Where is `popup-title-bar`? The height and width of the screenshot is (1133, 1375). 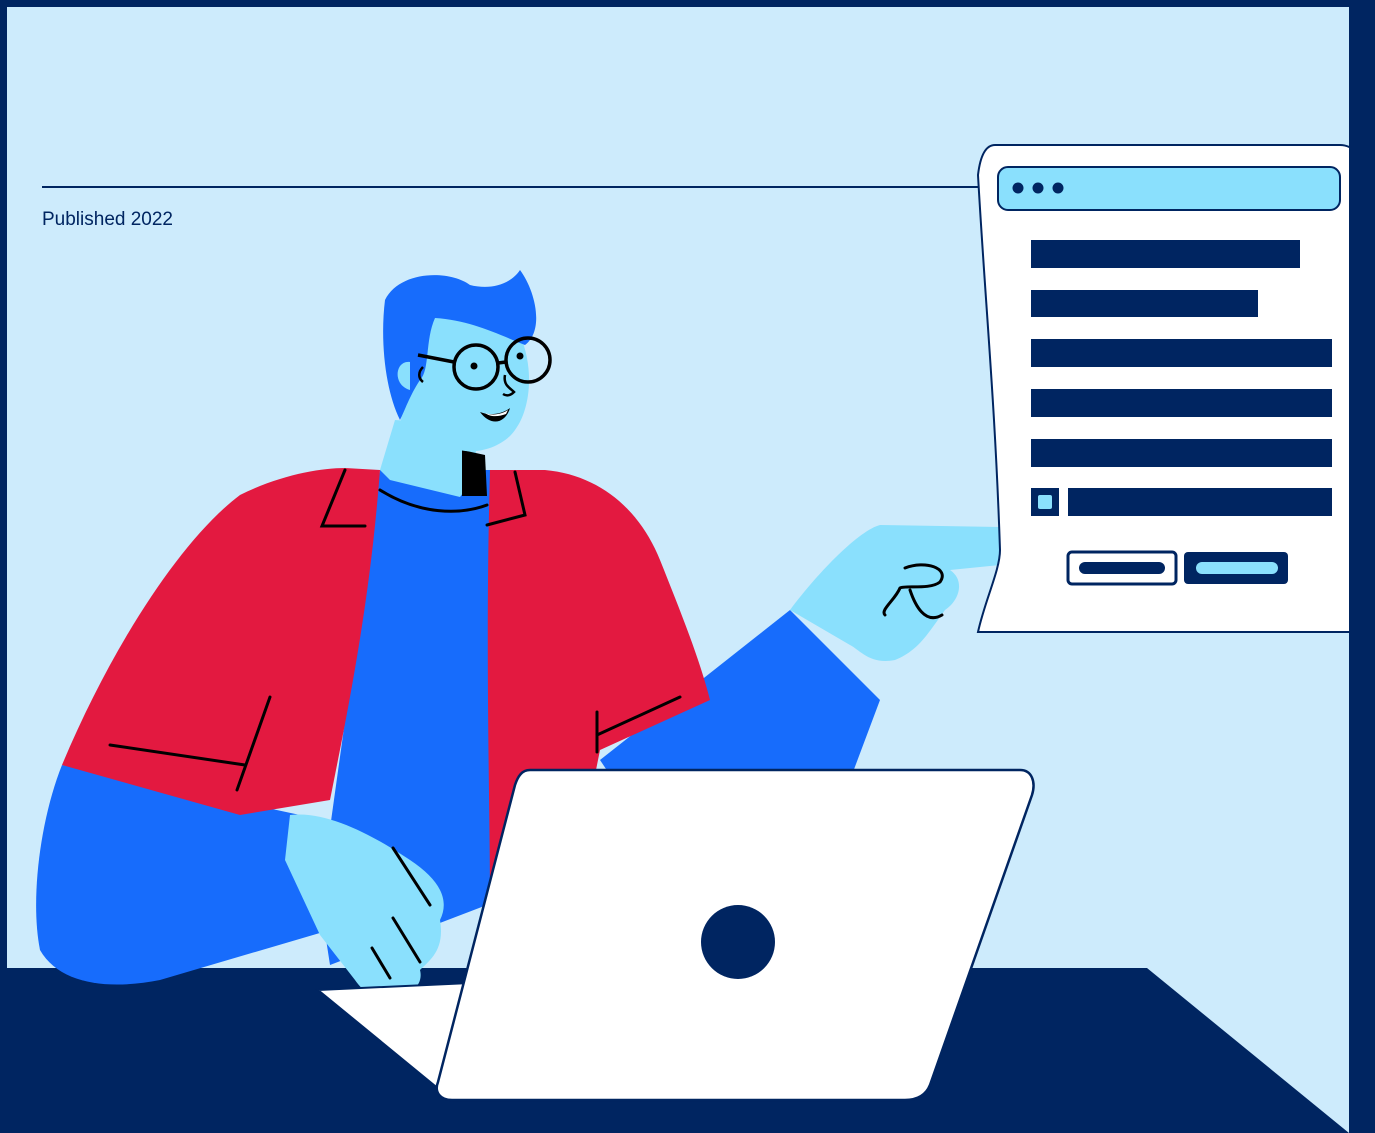
popup-title-bar is located at coordinates (1169, 188).